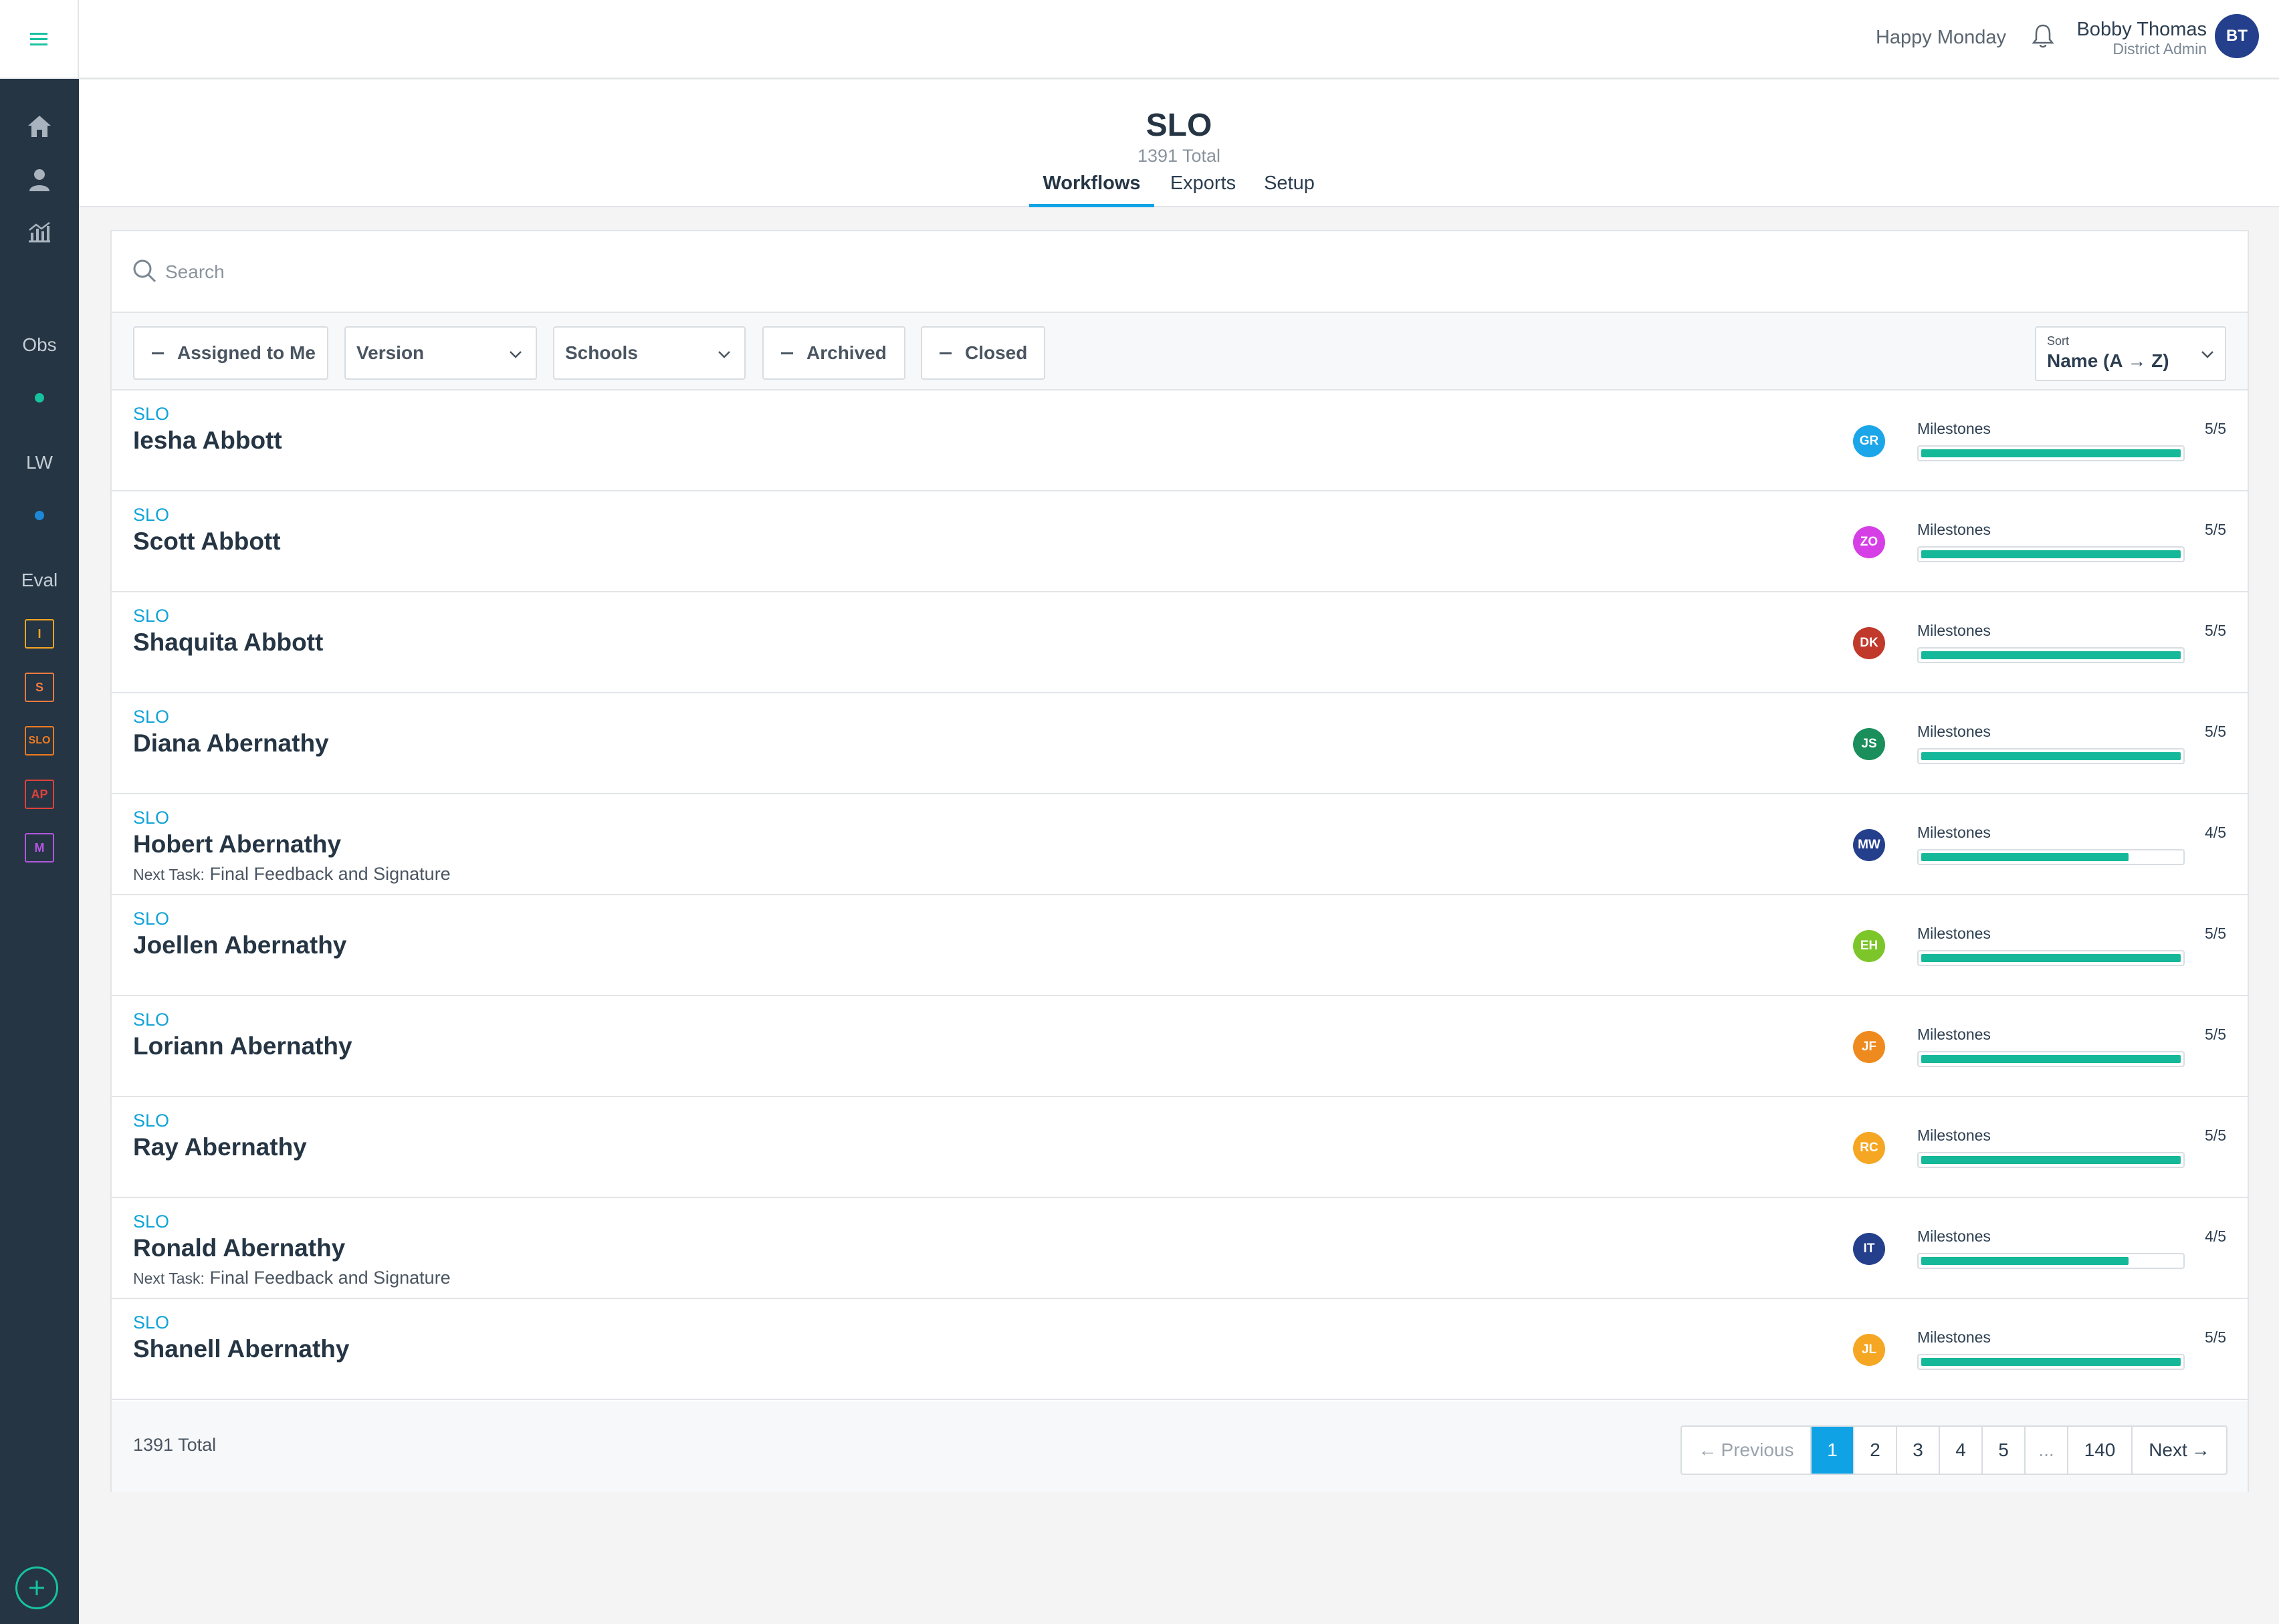  I want to click on home-icon, so click(39, 126).